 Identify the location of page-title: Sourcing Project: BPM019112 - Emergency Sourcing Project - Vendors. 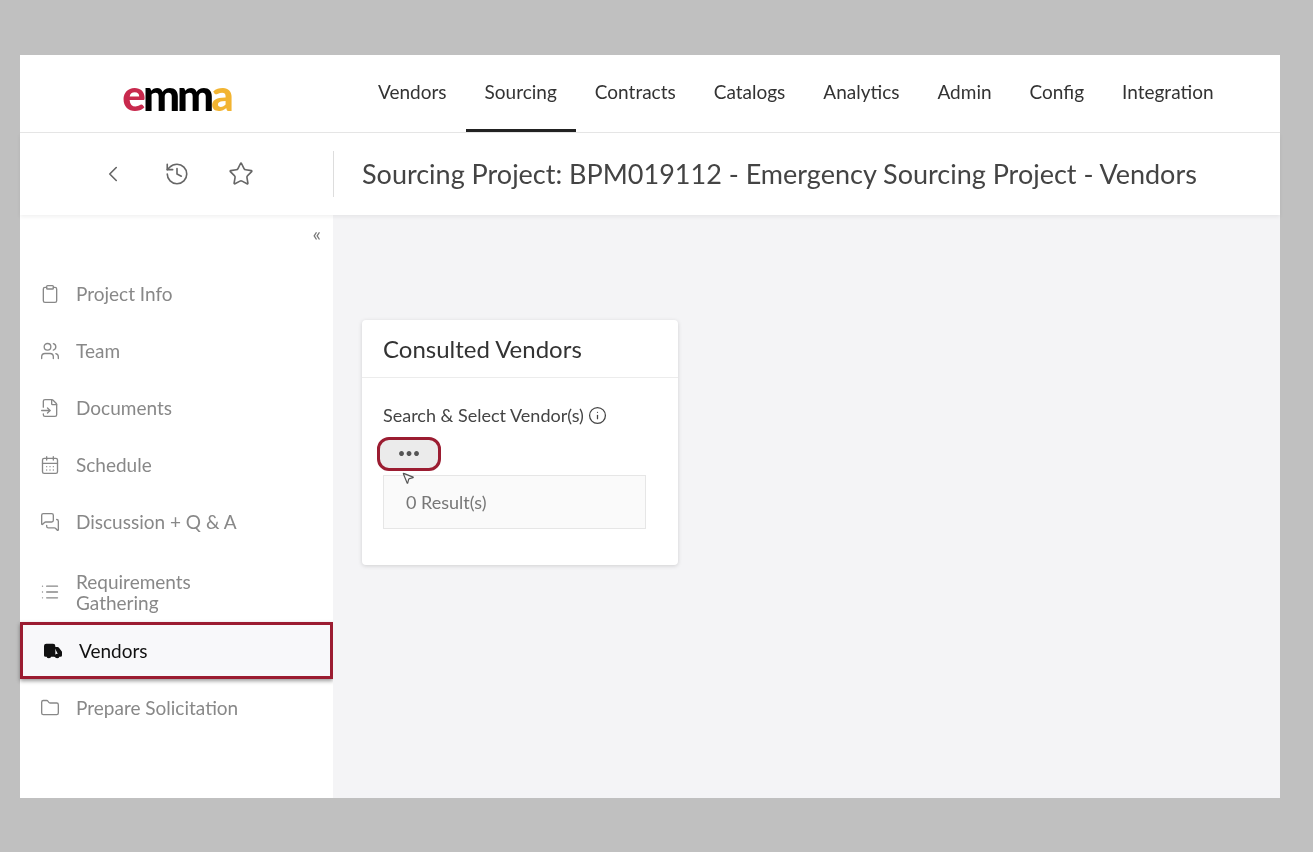
(779, 173).